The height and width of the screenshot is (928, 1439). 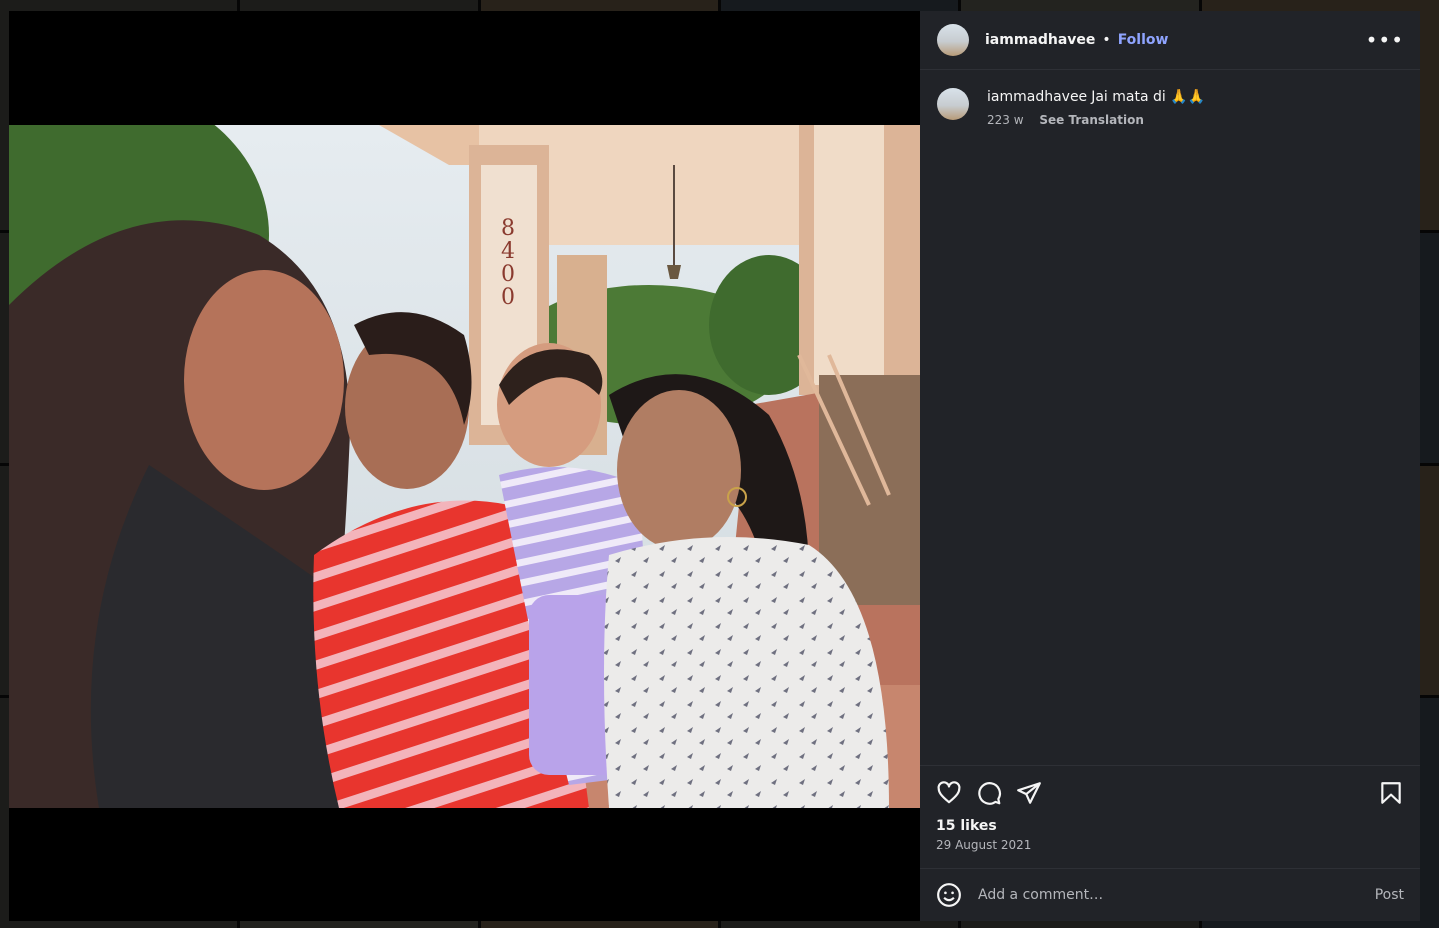 What do you see at coordinates (1029, 793) in the screenshot?
I see `send-icon` at bounding box center [1029, 793].